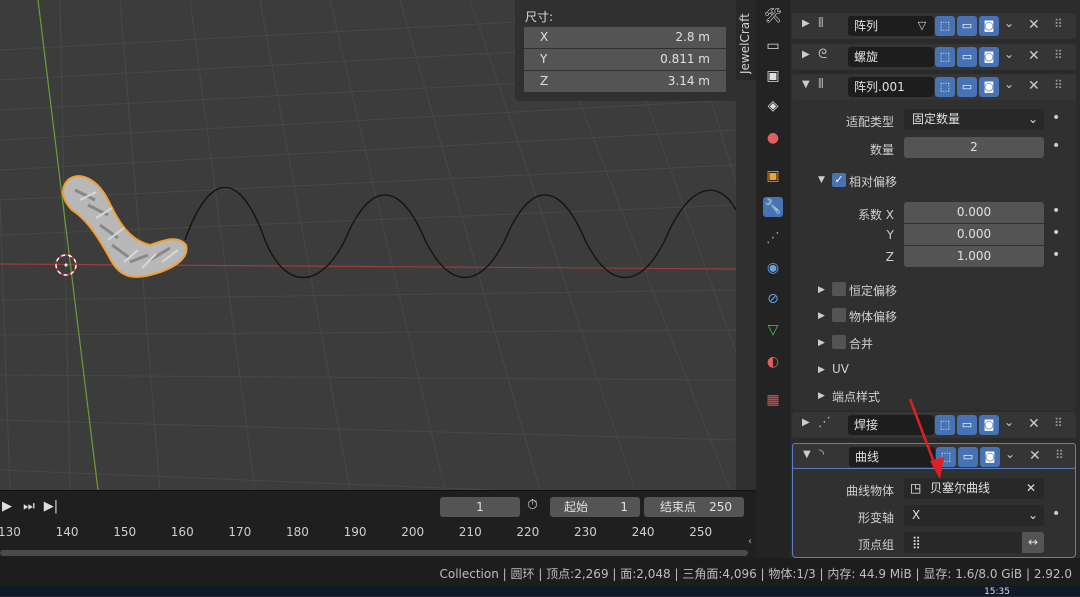  What do you see at coordinates (773, 400) in the screenshot?
I see `texture-icon: ▦` at bounding box center [773, 400].